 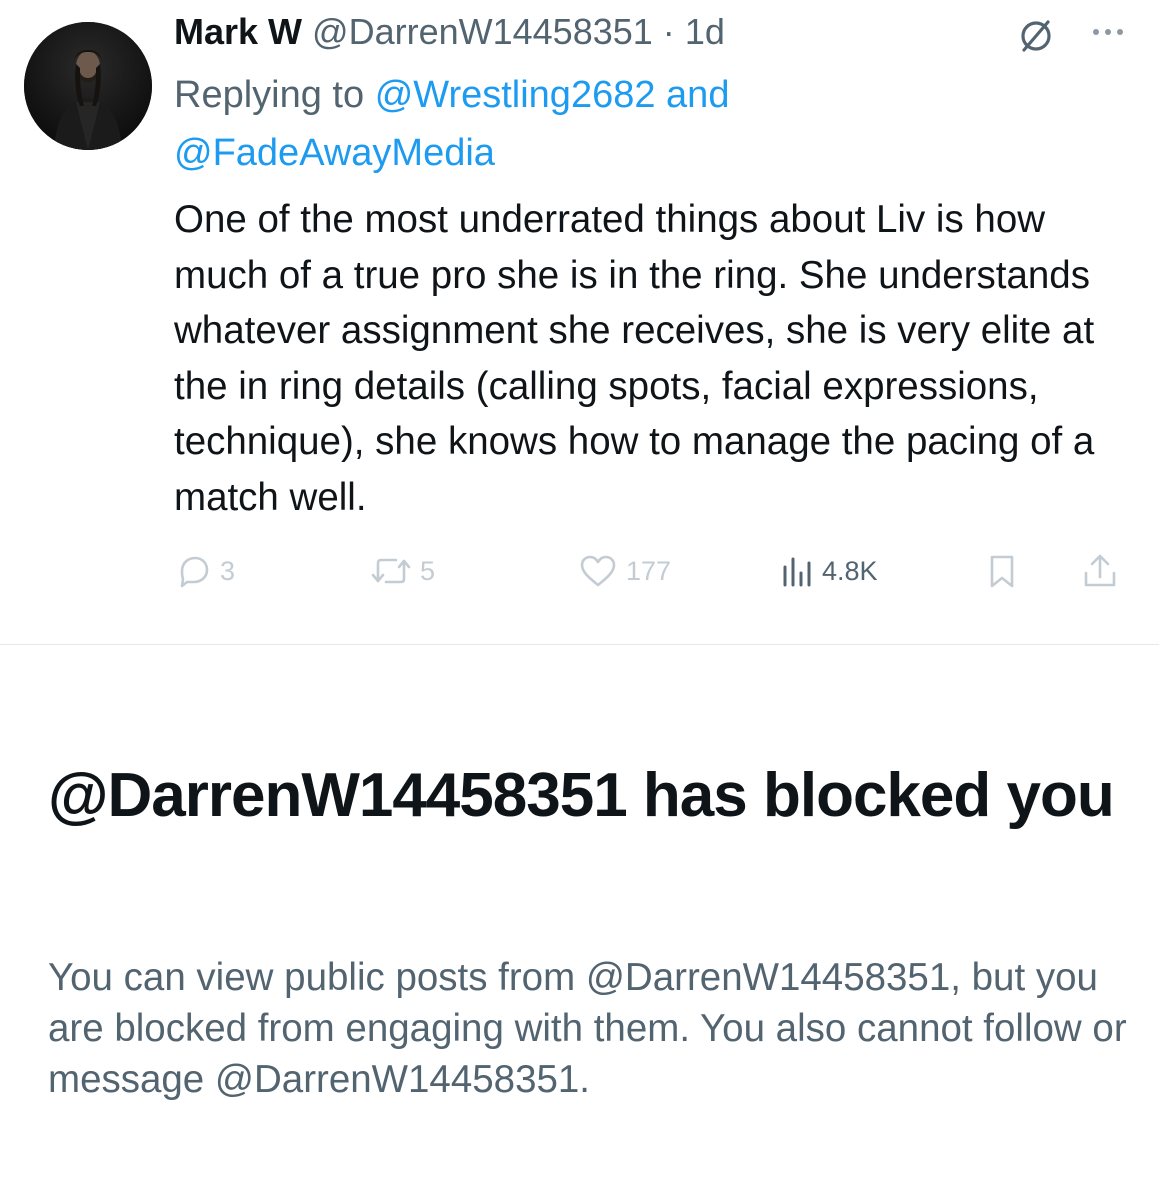 What do you see at coordinates (269, 95) in the screenshot?
I see `replying-to-label: Replying to` at bounding box center [269, 95].